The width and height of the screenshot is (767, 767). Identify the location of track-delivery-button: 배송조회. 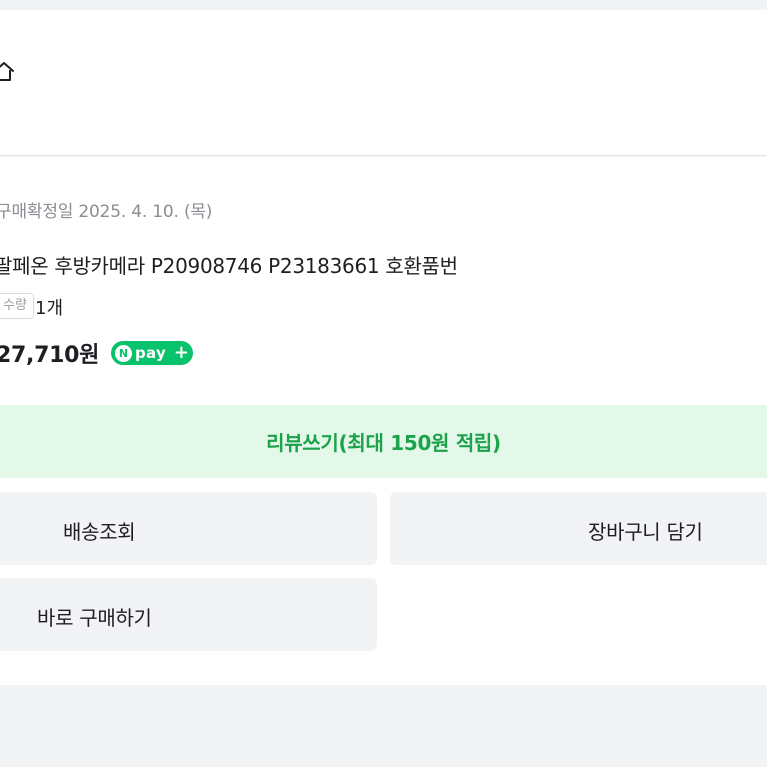
(188, 528).